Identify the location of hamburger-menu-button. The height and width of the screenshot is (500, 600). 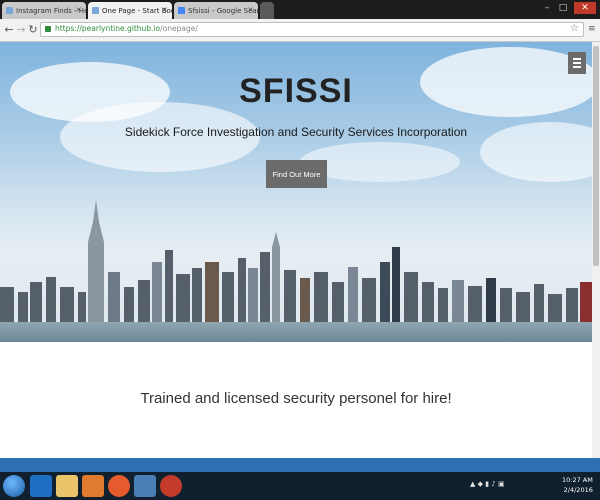
(577, 63).